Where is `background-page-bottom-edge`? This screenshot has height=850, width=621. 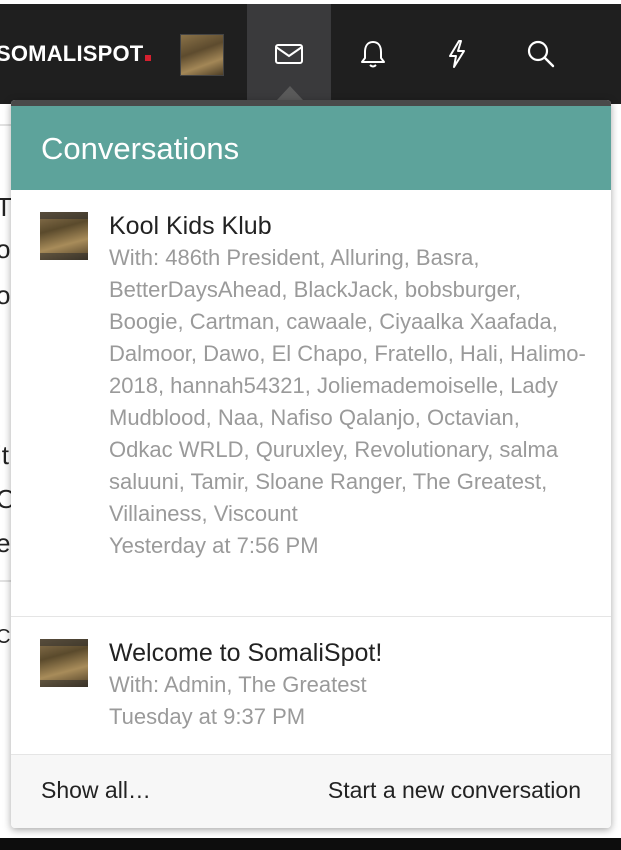 background-page-bottom-edge is located at coordinates (310, 844).